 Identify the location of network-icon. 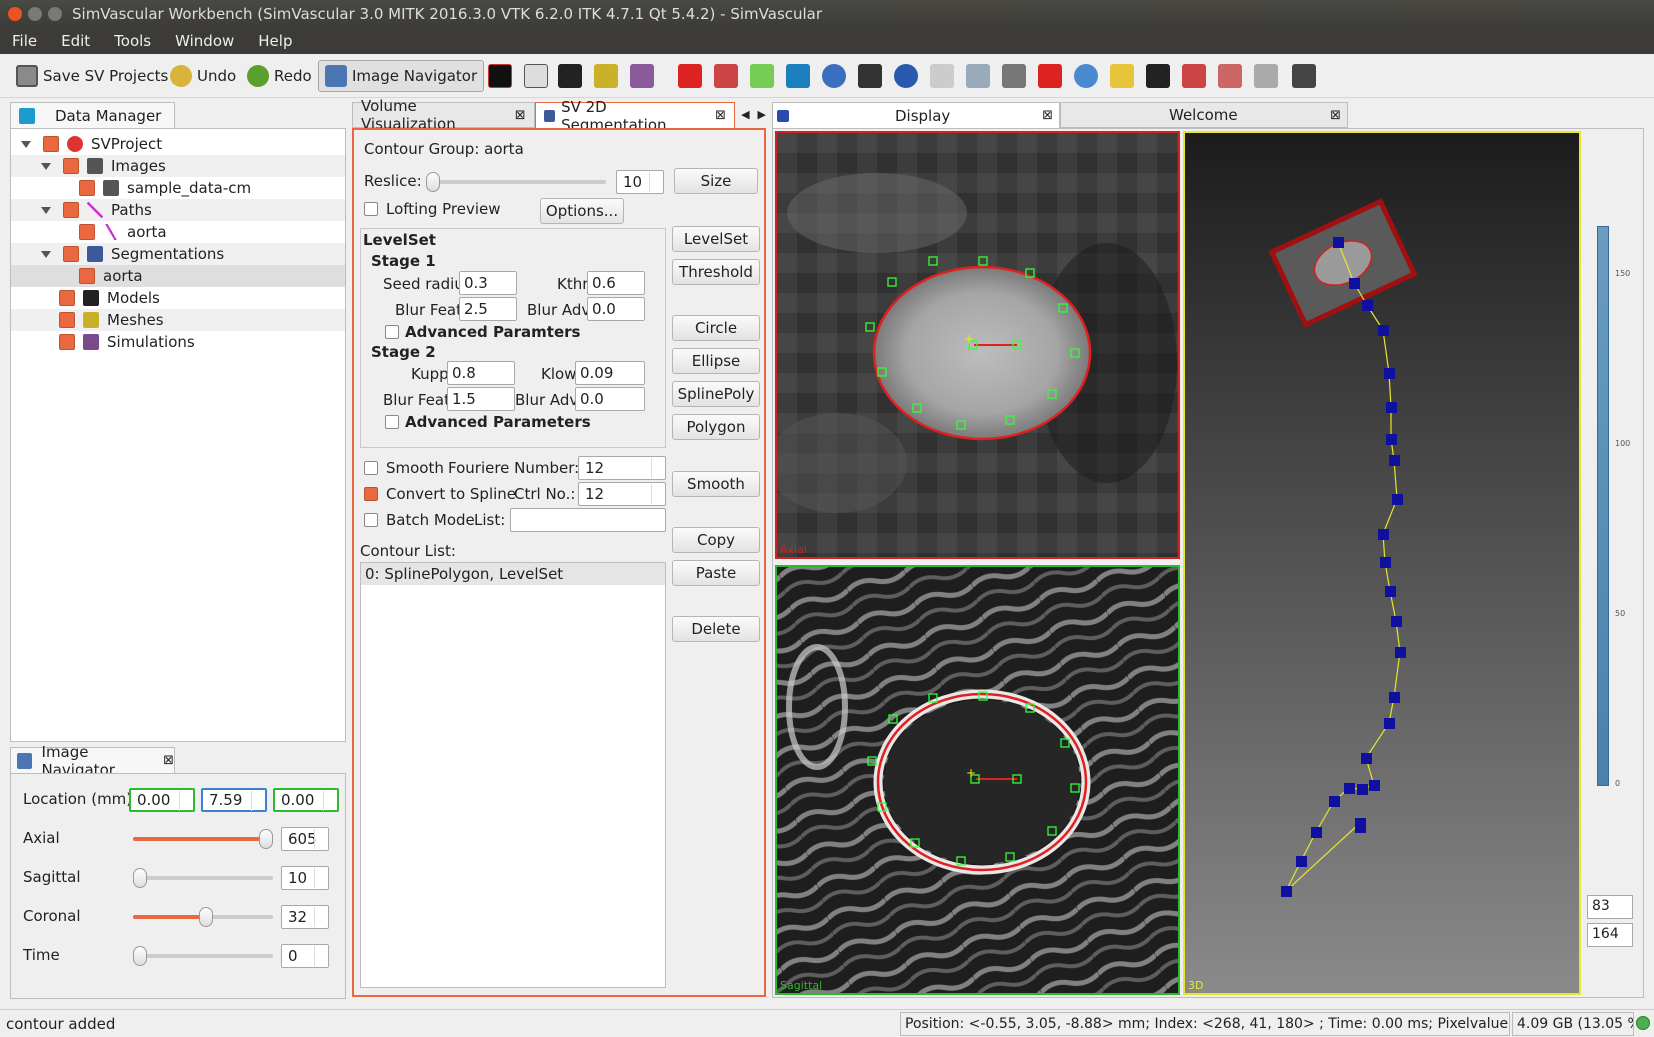
(1230, 76).